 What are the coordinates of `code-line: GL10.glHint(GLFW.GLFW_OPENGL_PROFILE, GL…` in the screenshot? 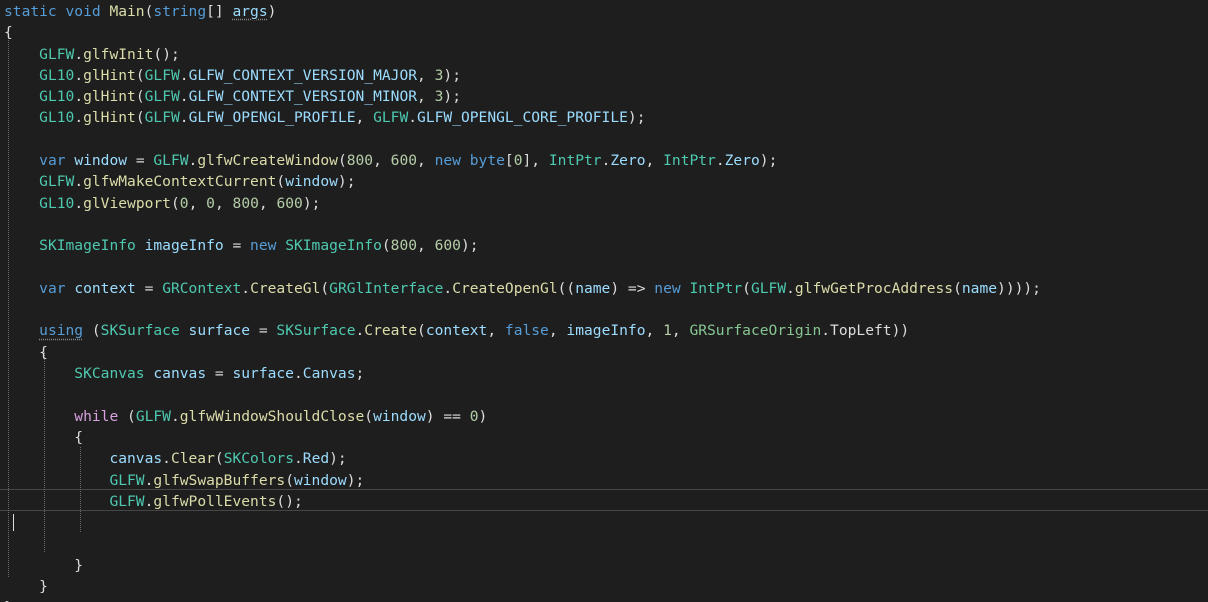 It's located at (606, 117).